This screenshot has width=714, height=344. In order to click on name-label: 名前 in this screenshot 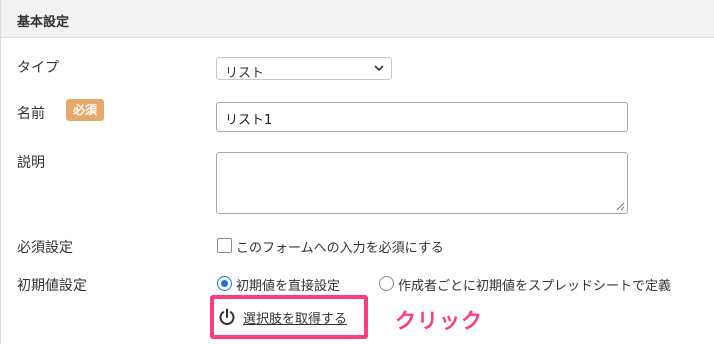, I will do `click(31, 114)`.